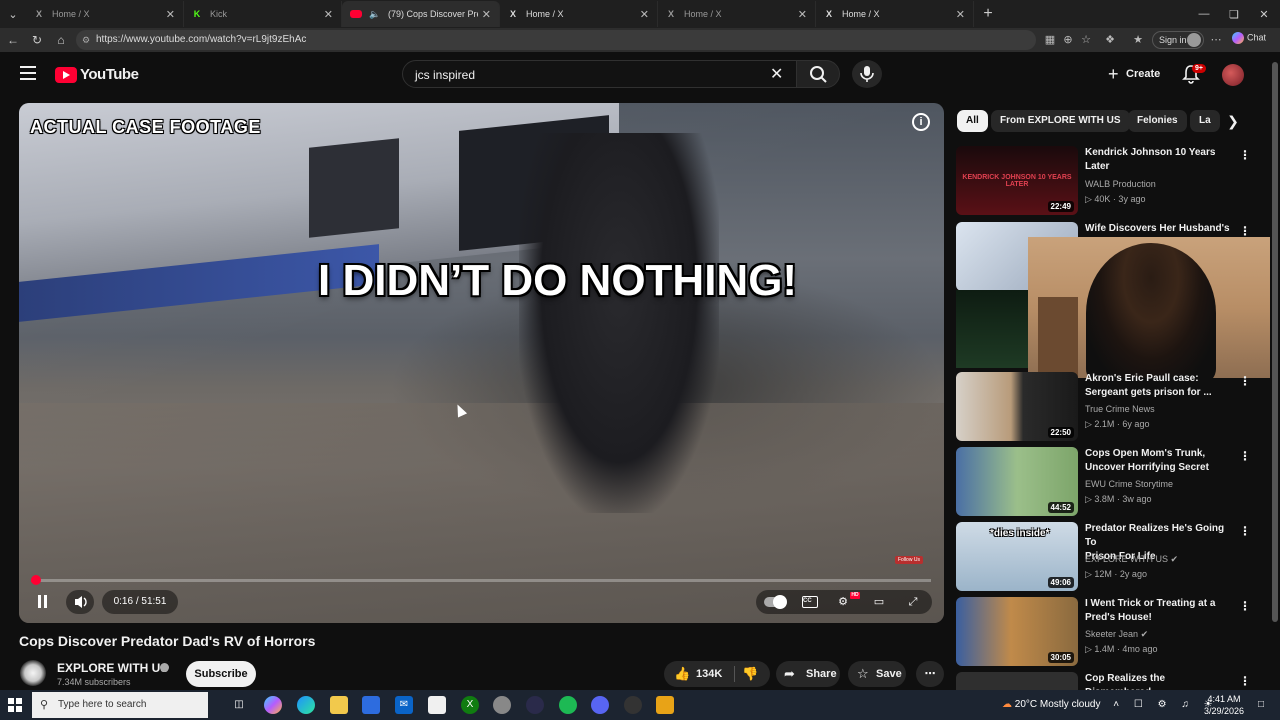 This screenshot has height=720, width=1280. I want to click on edge-browser-icon, so click(306, 705).